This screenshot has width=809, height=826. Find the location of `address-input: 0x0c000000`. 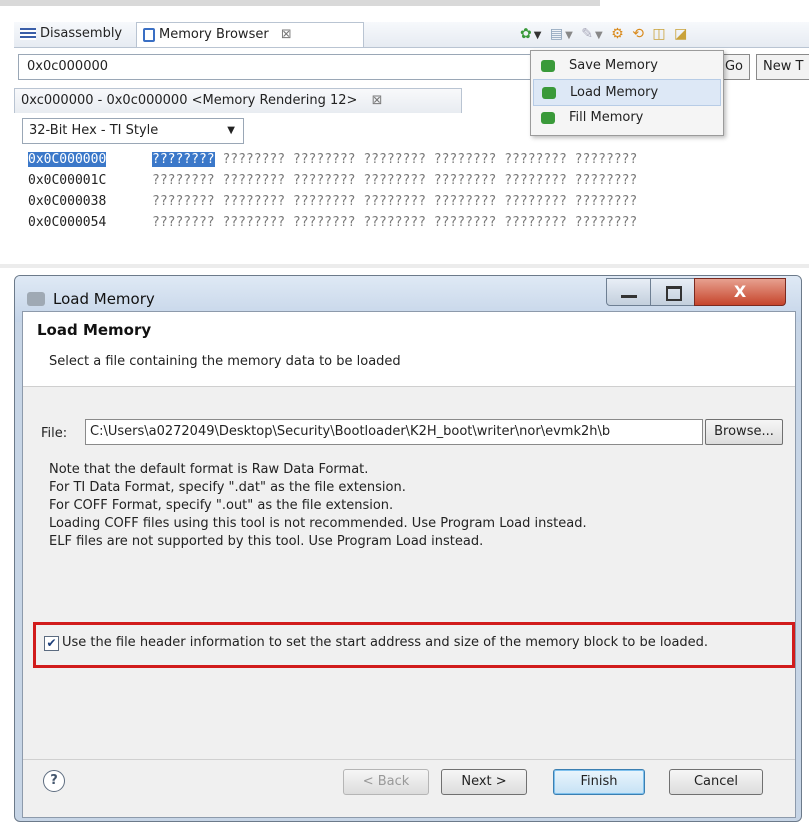

address-input: 0x0c000000 is located at coordinates (278, 67).